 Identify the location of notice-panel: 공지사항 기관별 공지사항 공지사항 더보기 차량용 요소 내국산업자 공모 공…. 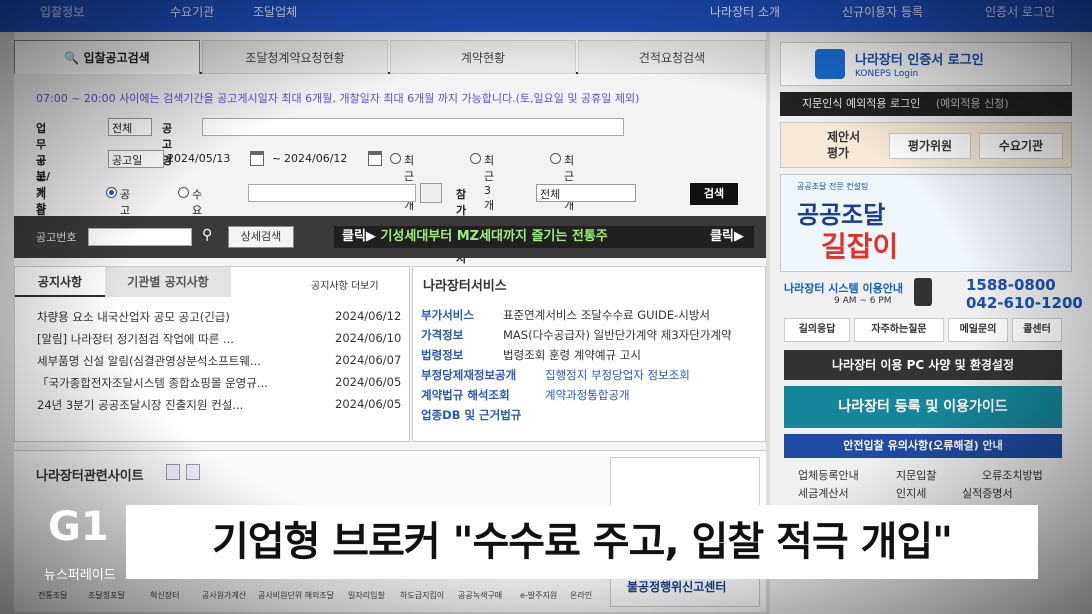
(212, 354).